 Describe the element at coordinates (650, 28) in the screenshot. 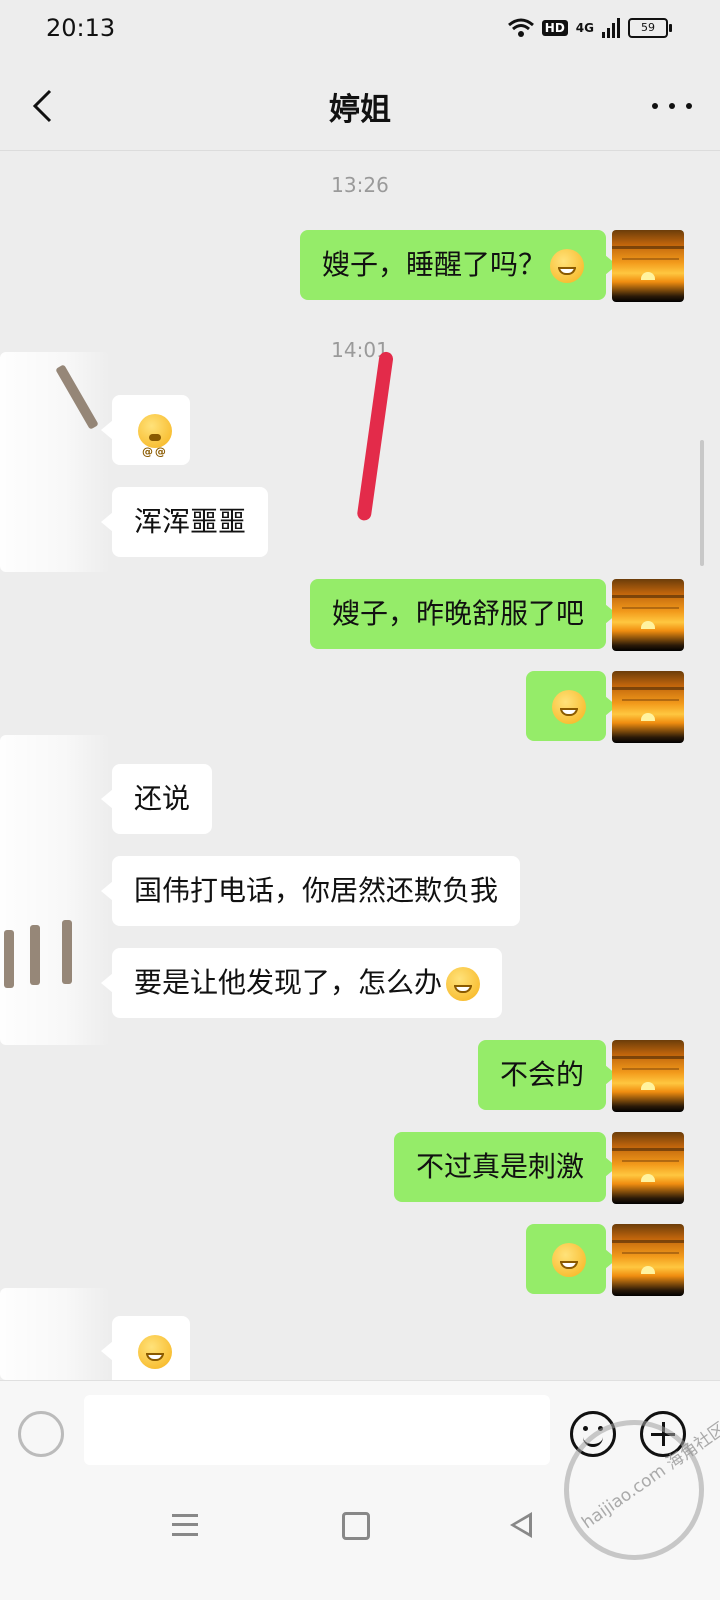

I see `battery-icon: 59` at that location.